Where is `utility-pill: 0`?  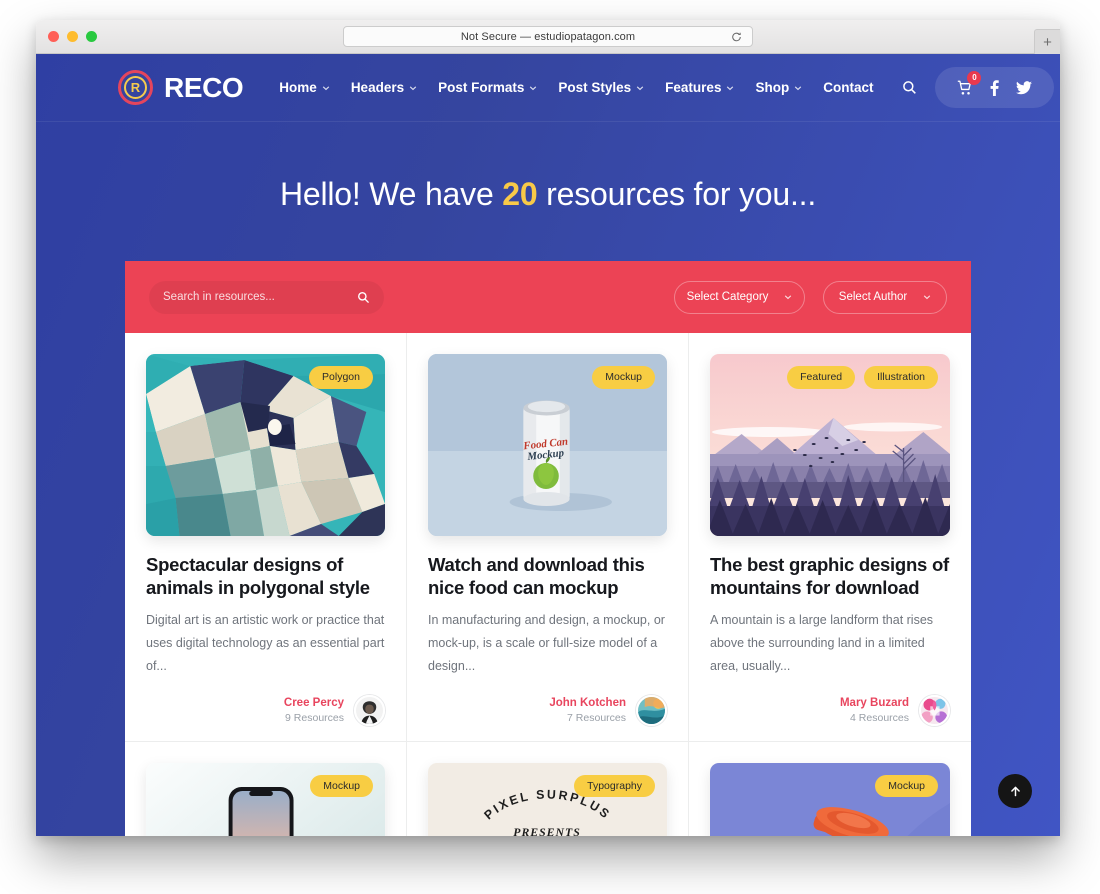
utility-pill: 0 is located at coordinates (995, 87).